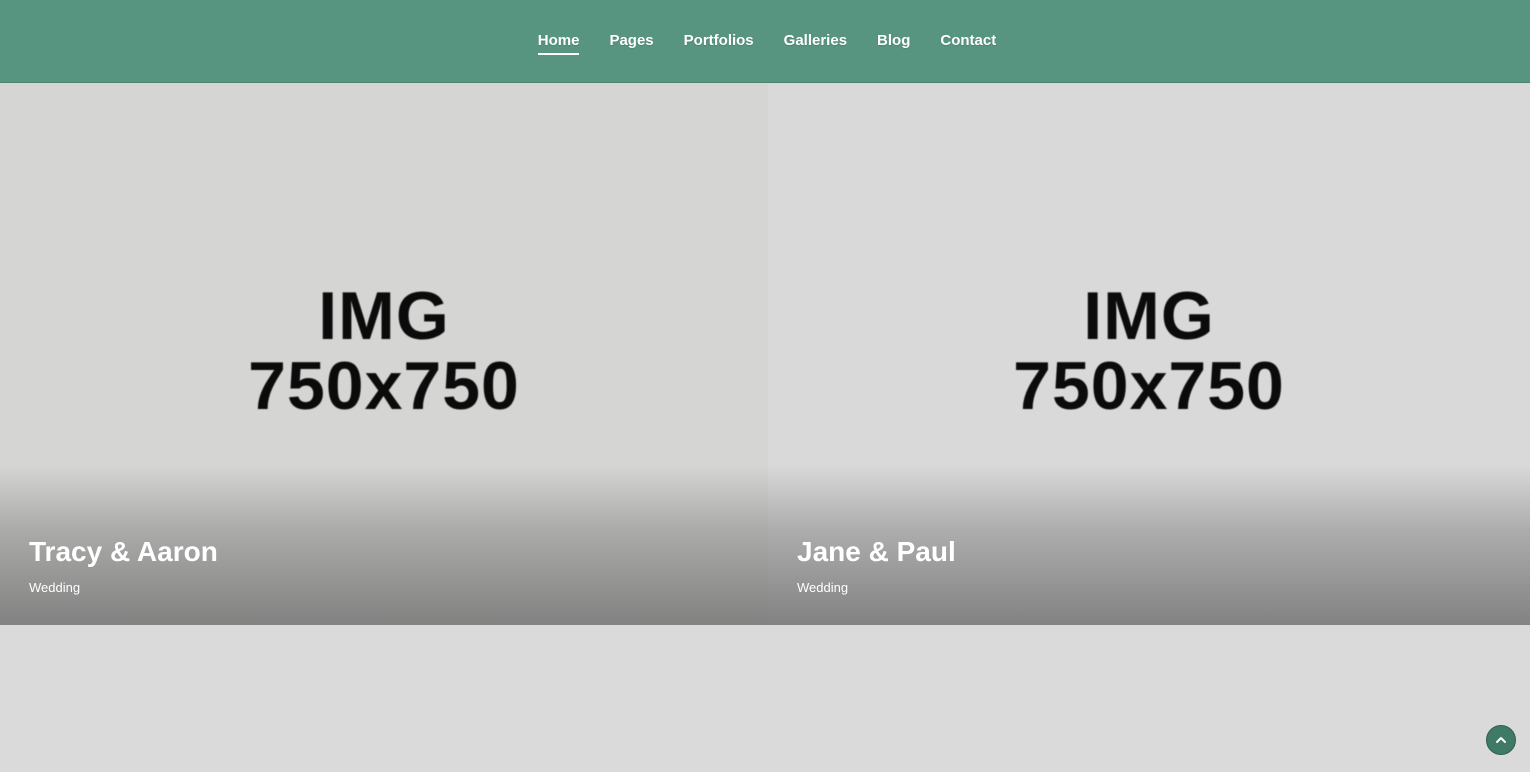 The width and height of the screenshot is (1530, 772). What do you see at coordinates (558, 41) in the screenshot?
I see `nav-item-home: Home` at bounding box center [558, 41].